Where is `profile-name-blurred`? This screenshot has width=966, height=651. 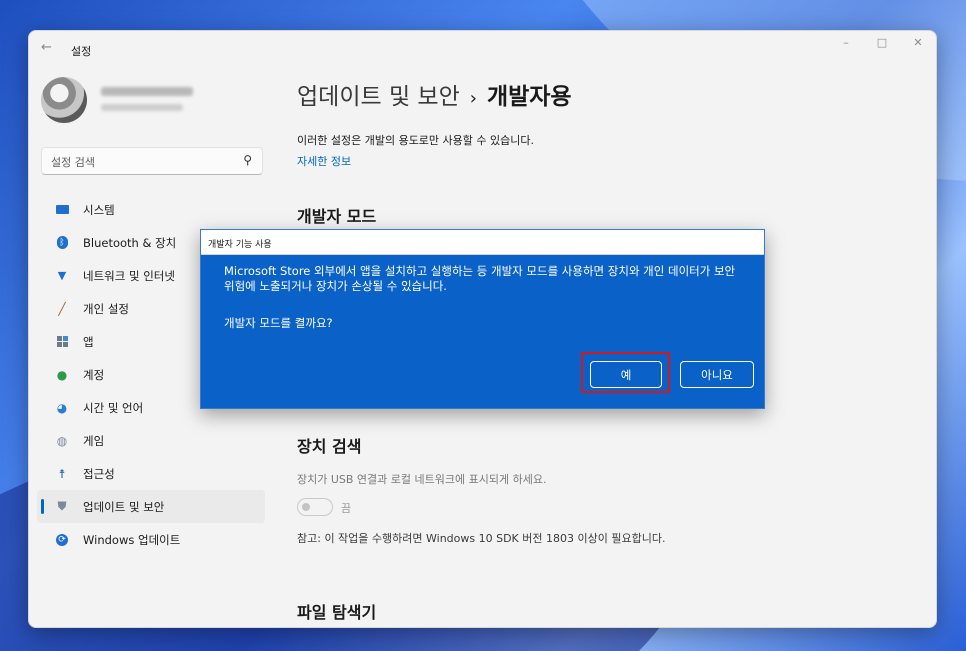
profile-name-blurred is located at coordinates (147, 91).